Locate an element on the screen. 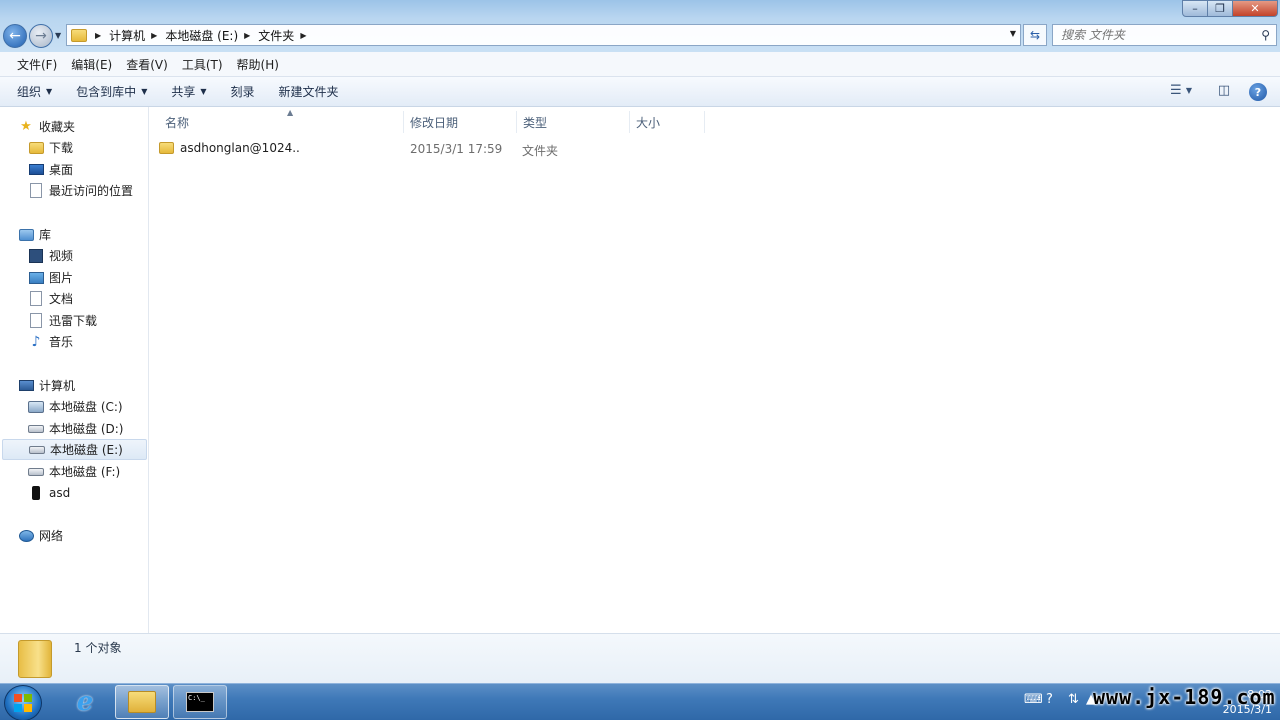 This screenshot has height=720, width=1280. recent-pages-dropdown: ▼ is located at coordinates (58, 35).